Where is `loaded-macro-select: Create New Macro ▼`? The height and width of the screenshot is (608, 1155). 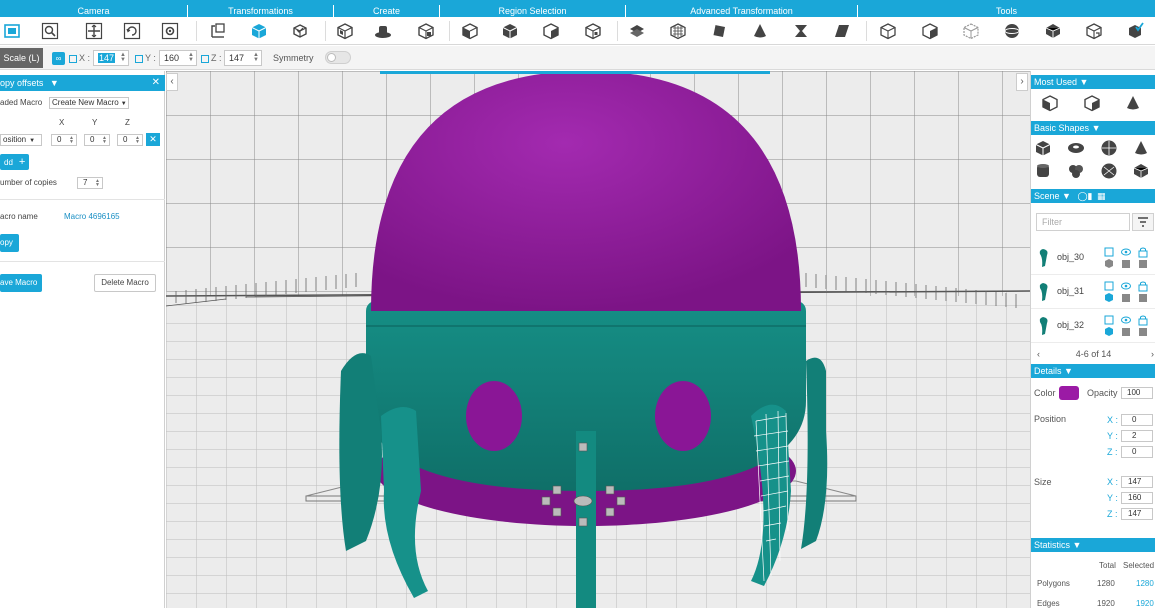
loaded-macro-select: Create New Macro ▼ is located at coordinates (89, 103).